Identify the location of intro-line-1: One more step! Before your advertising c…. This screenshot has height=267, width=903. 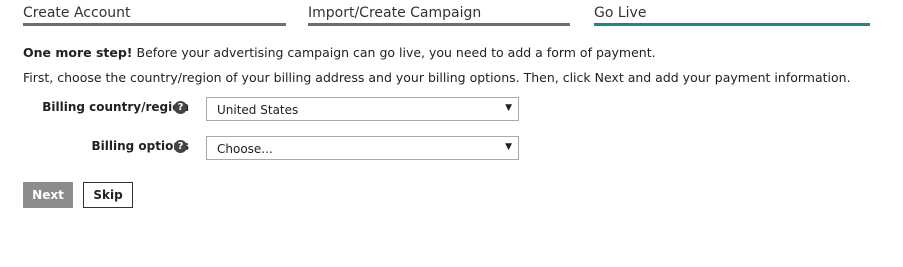
(339, 52).